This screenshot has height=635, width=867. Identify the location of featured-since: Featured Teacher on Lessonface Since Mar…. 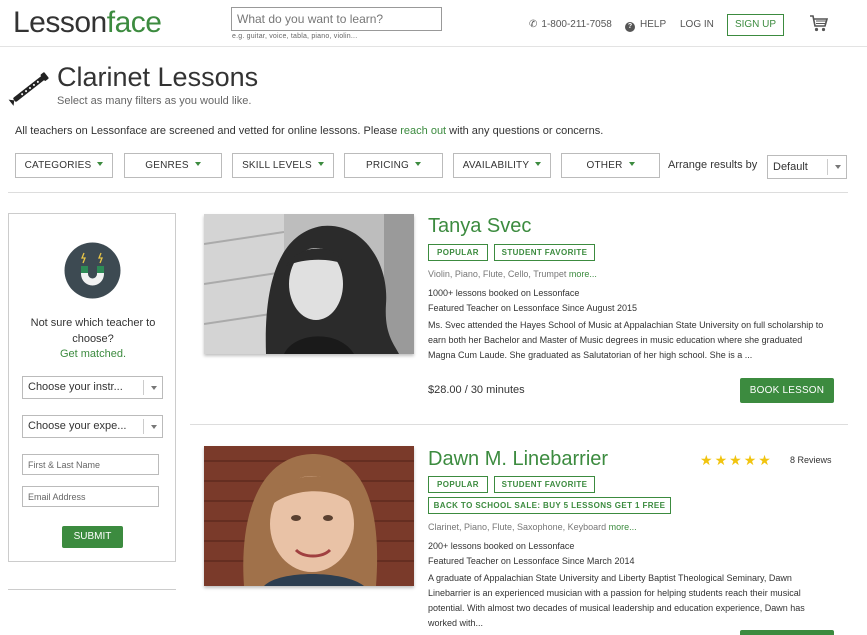
(531, 561).